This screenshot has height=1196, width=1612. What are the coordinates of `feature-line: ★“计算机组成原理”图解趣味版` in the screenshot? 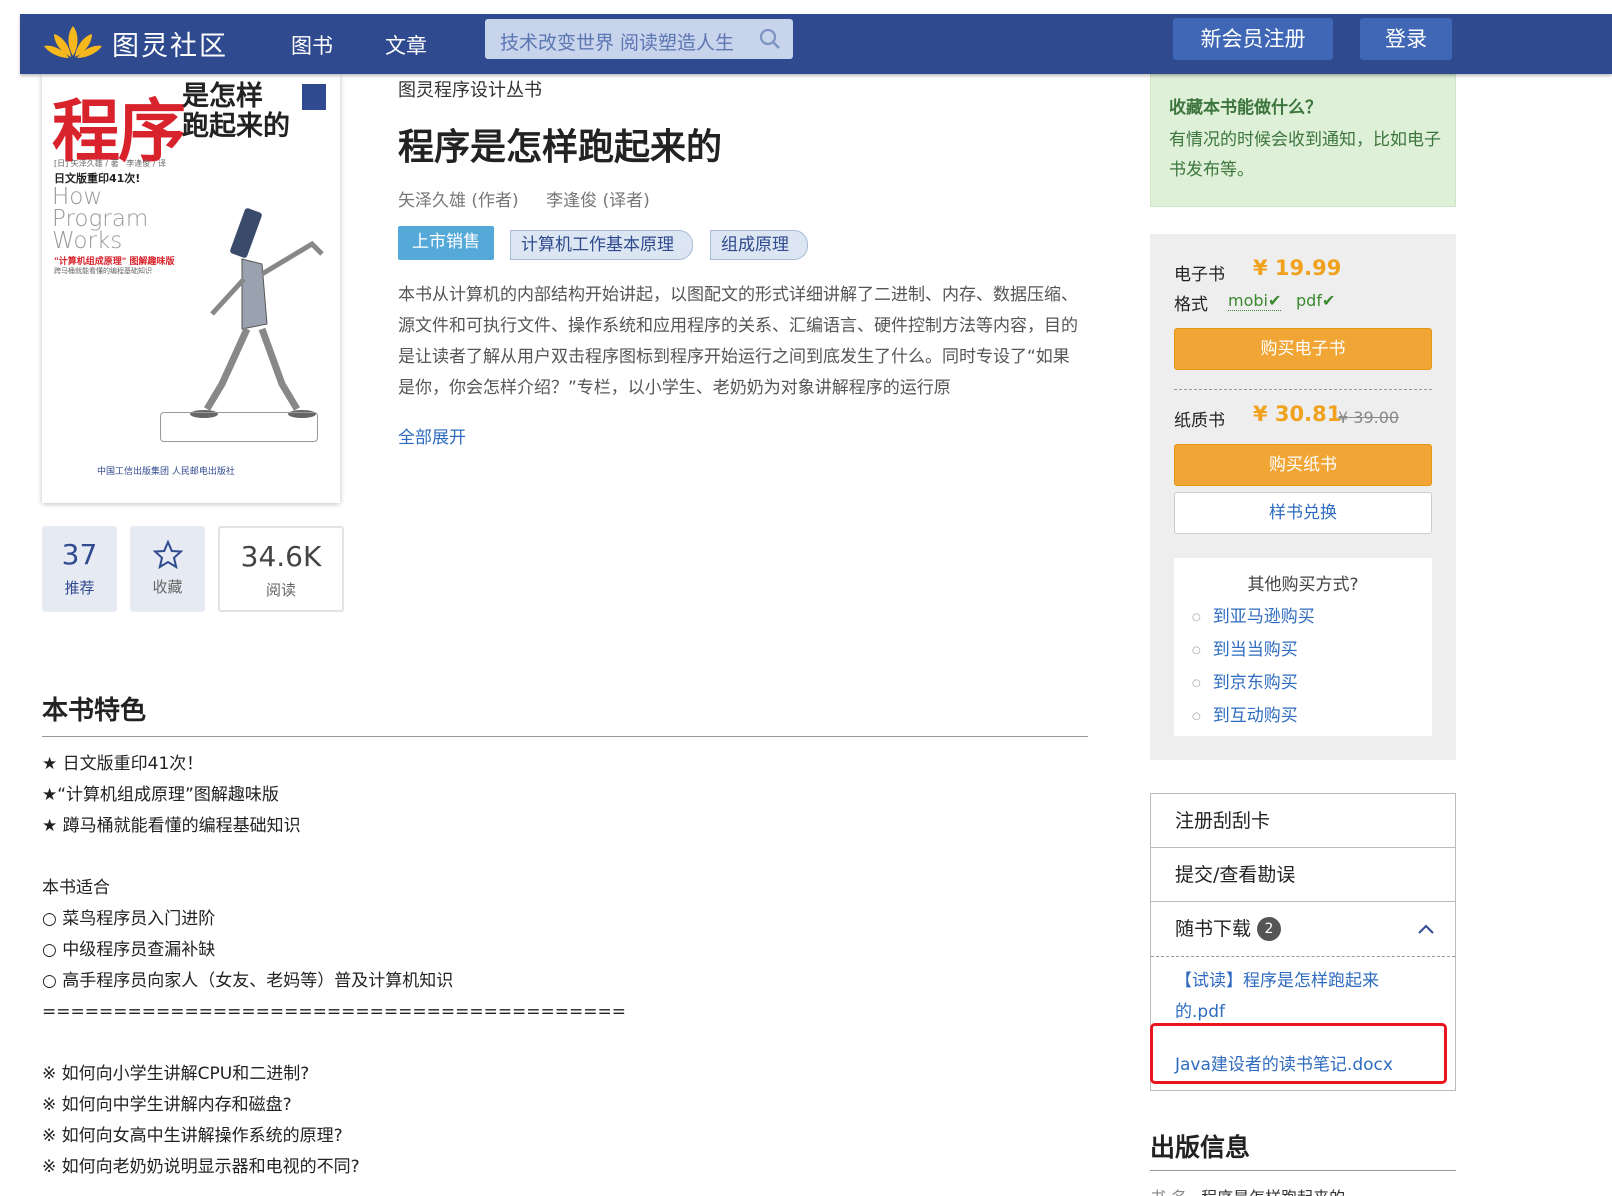 It's located at (160, 795).